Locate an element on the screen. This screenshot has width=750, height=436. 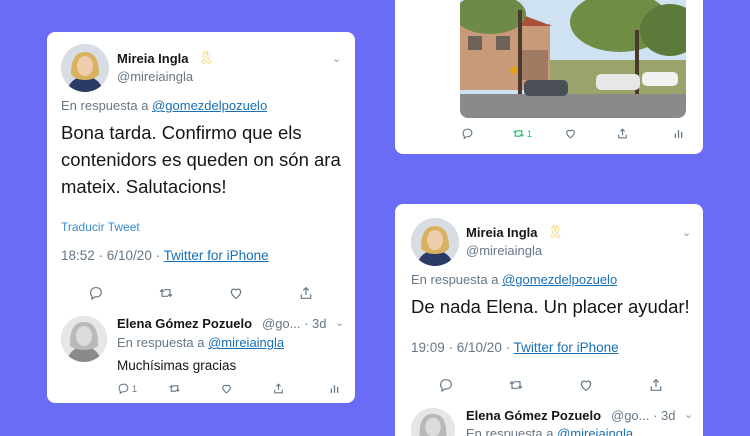
tweet-text-line: Bona tarda. Confirmo que els is located at coordinates (181, 132).